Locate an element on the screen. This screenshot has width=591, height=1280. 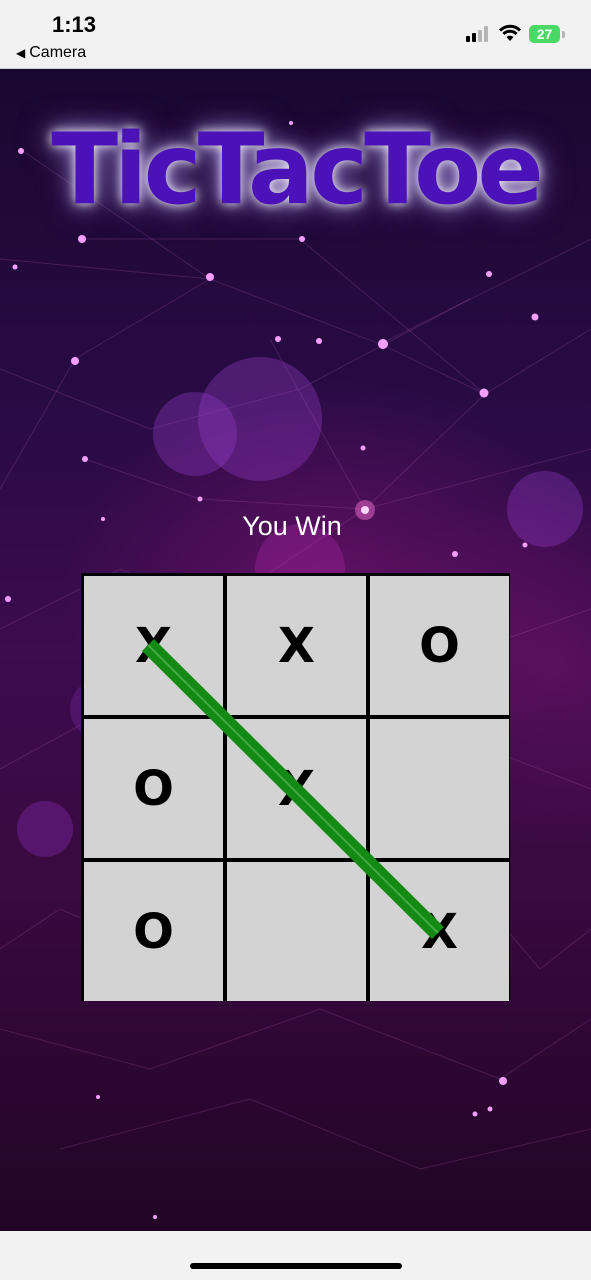
battery-icon: 27 is located at coordinates (544, 34).